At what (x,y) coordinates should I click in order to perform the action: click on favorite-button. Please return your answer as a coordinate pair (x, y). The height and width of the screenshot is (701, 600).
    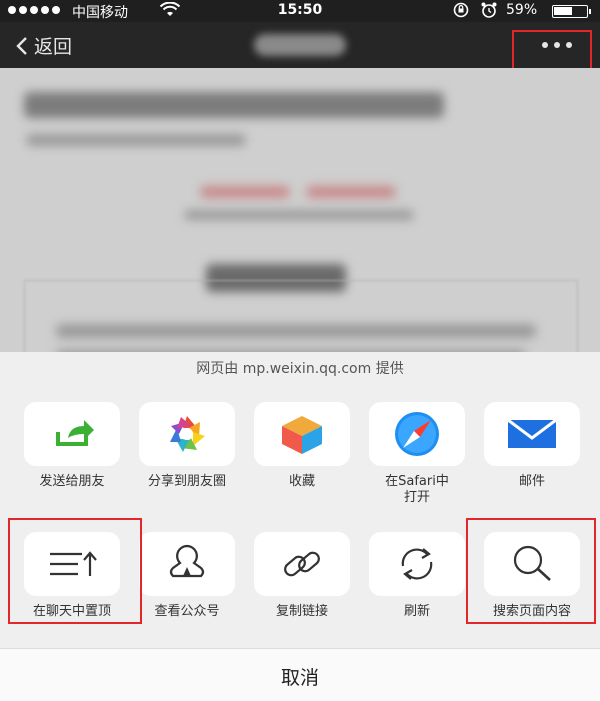
    Looking at the image, I should click on (302, 434).